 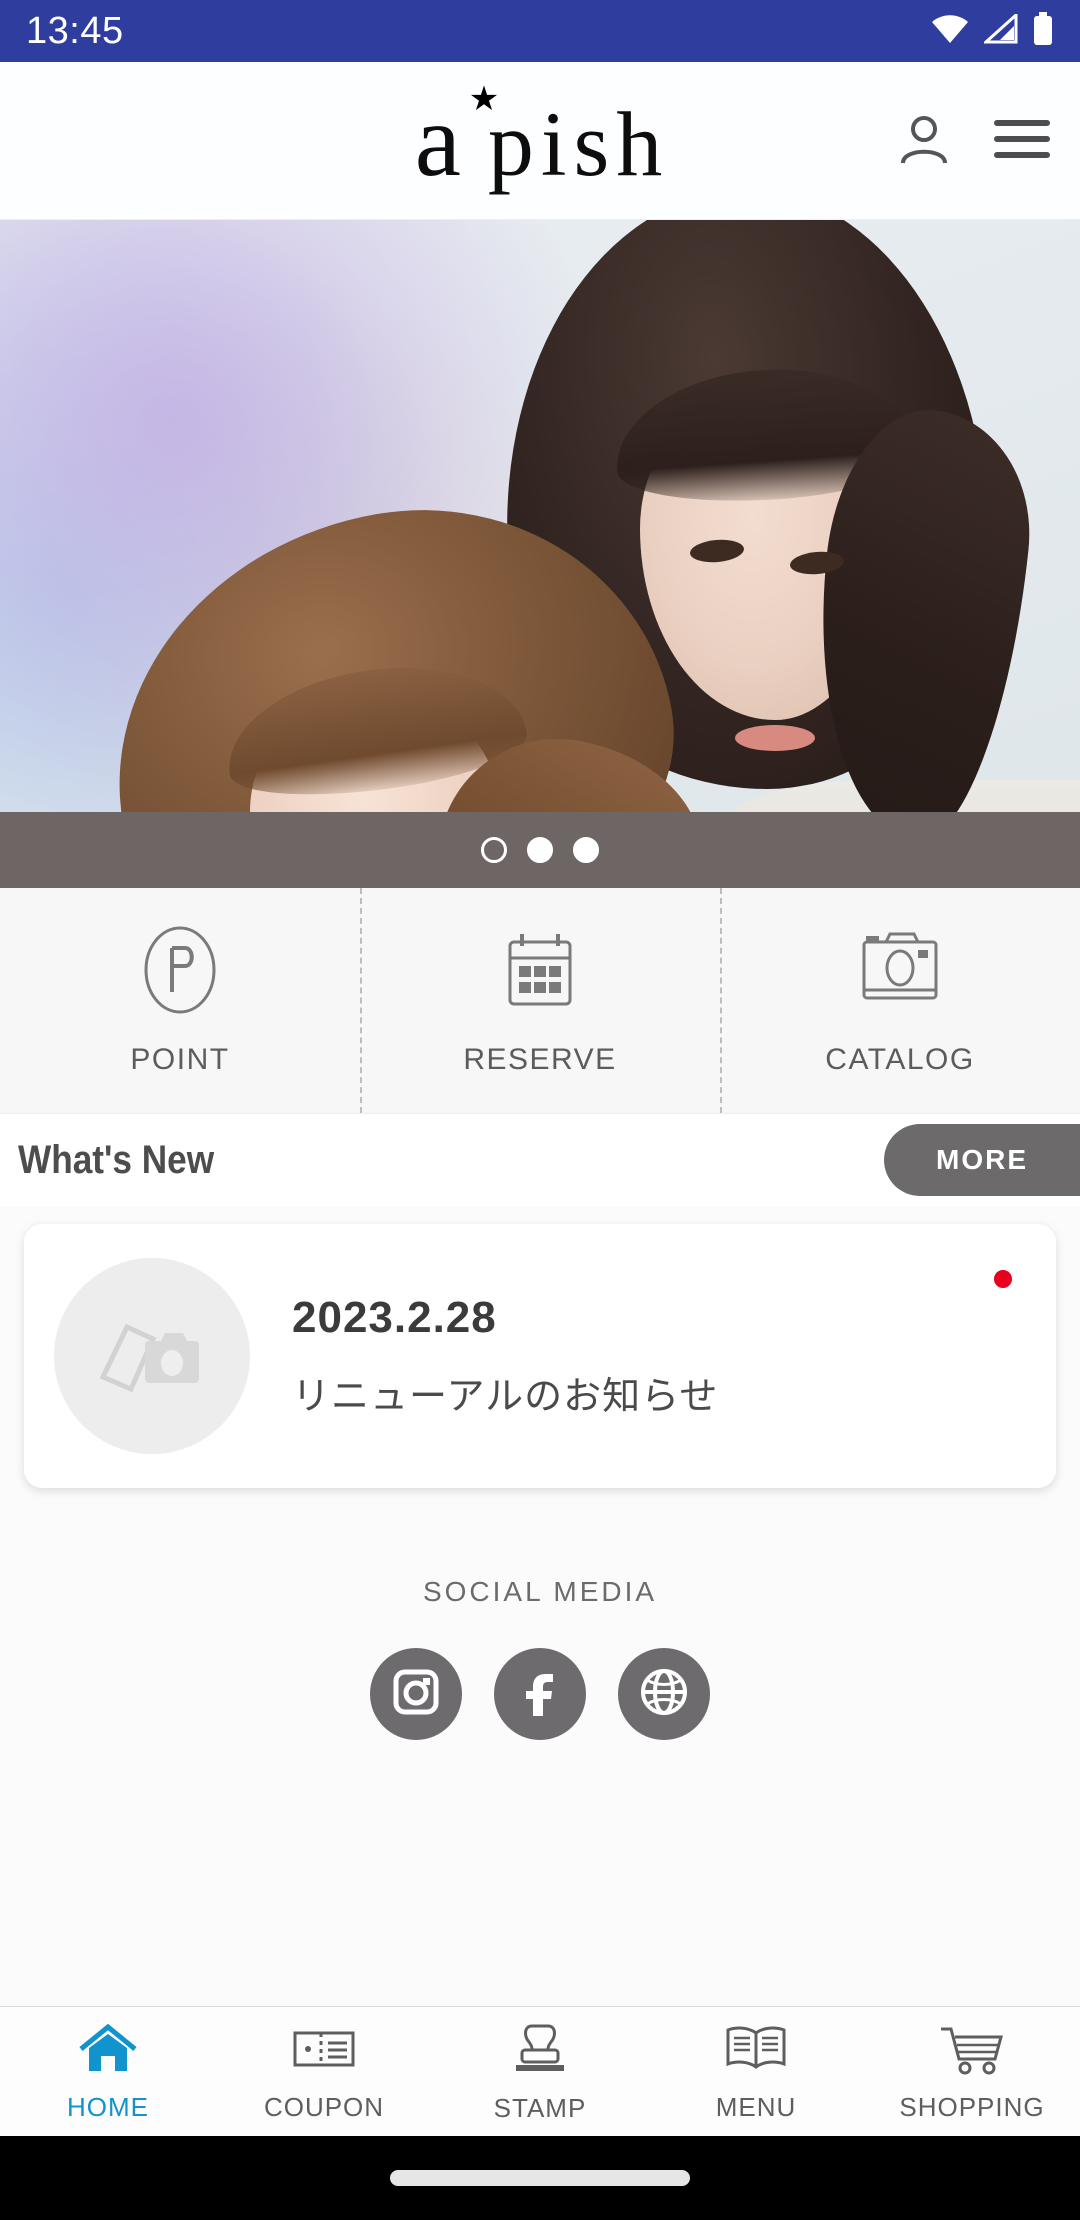 I want to click on cart-icon, so click(x=972, y=2051).